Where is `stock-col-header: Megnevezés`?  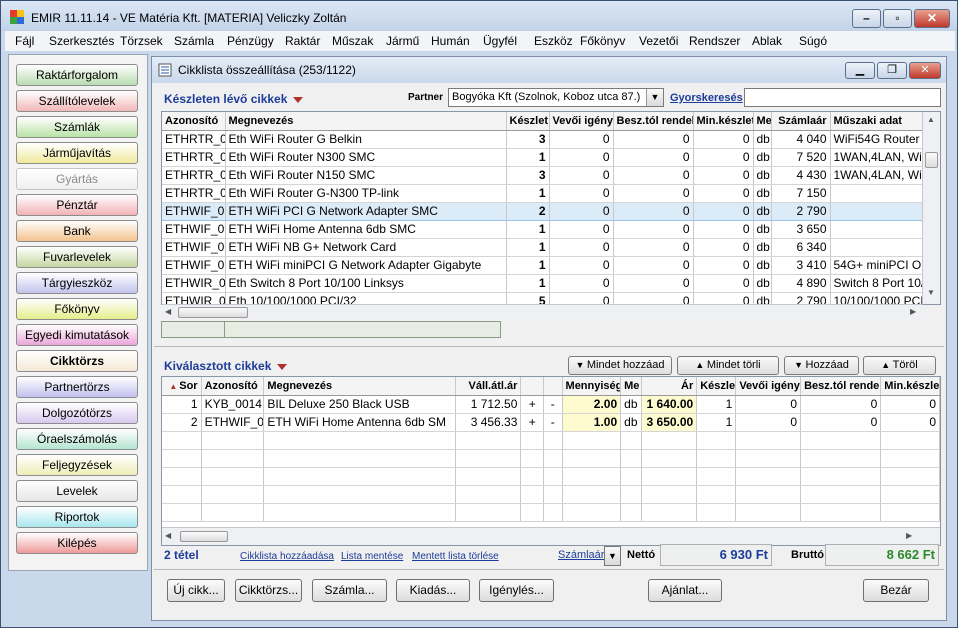 stock-col-header: Megnevezés is located at coordinates (366, 121).